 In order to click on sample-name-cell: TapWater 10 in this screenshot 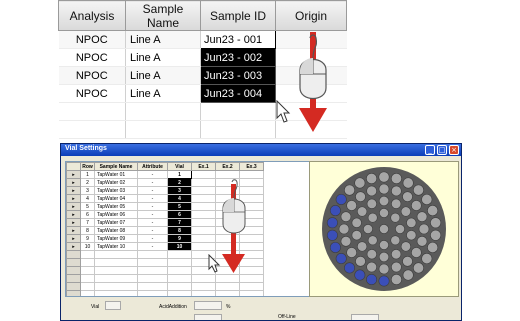, I will do `click(116, 246)`.